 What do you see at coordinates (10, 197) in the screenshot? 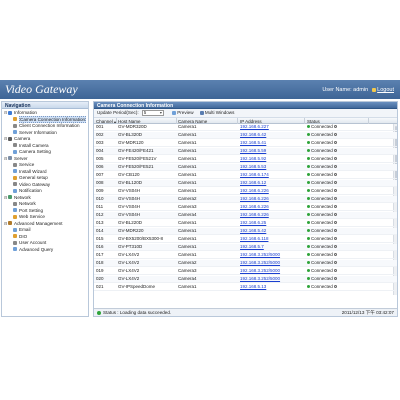
I see `network-icon` at bounding box center [10, 197].